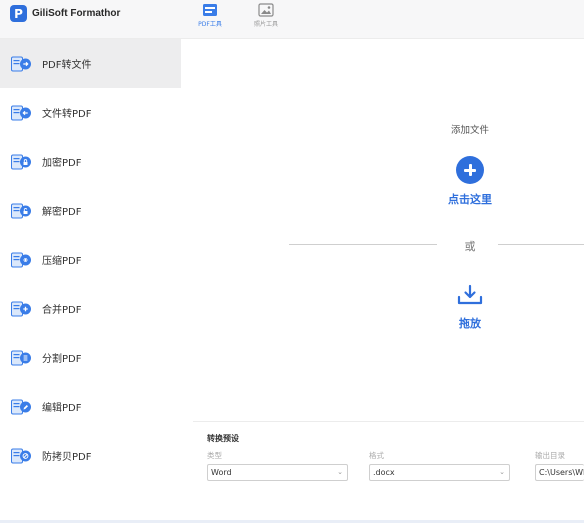  What do you see at coordinates (277, 472) in the screenshot?
I see `type-select: Word ⌄` at bounding box center [277, 472].